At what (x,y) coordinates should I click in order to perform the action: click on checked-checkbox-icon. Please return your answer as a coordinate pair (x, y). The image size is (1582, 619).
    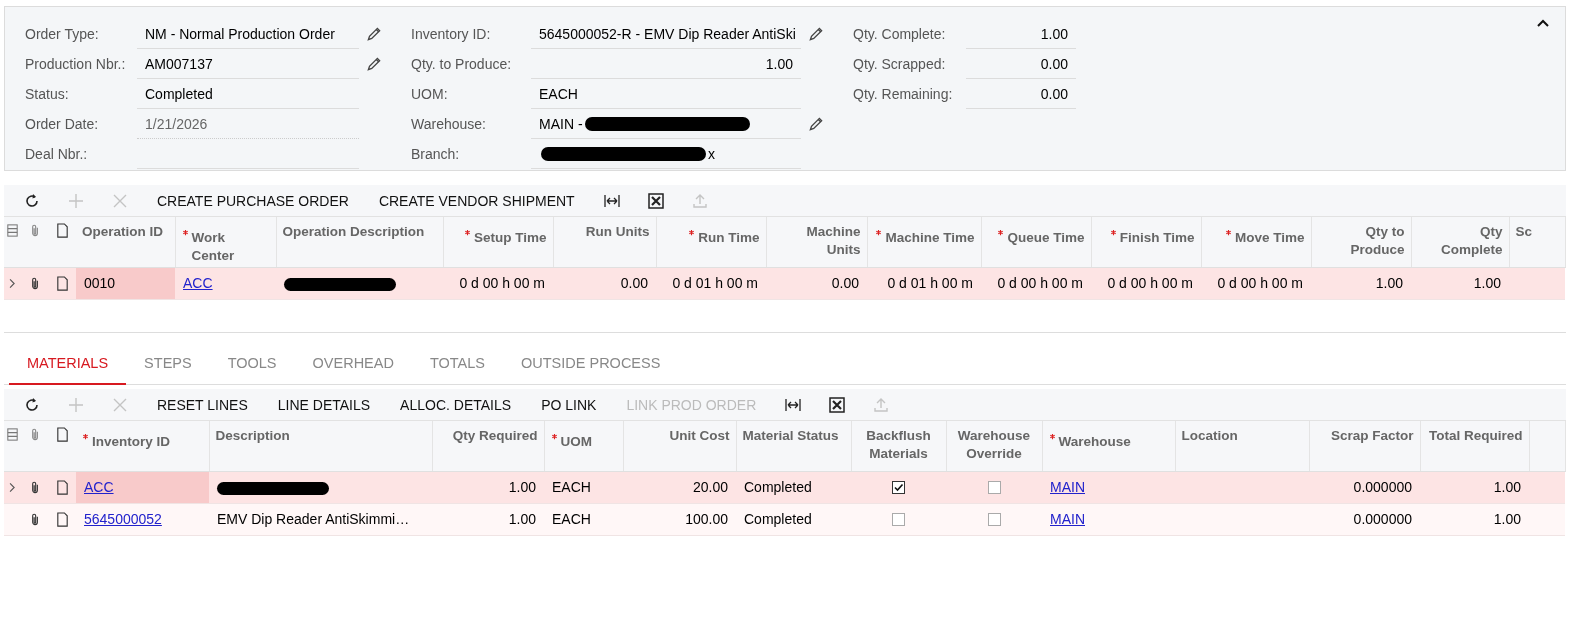
    Looking at the image, I should click on (898, 487).